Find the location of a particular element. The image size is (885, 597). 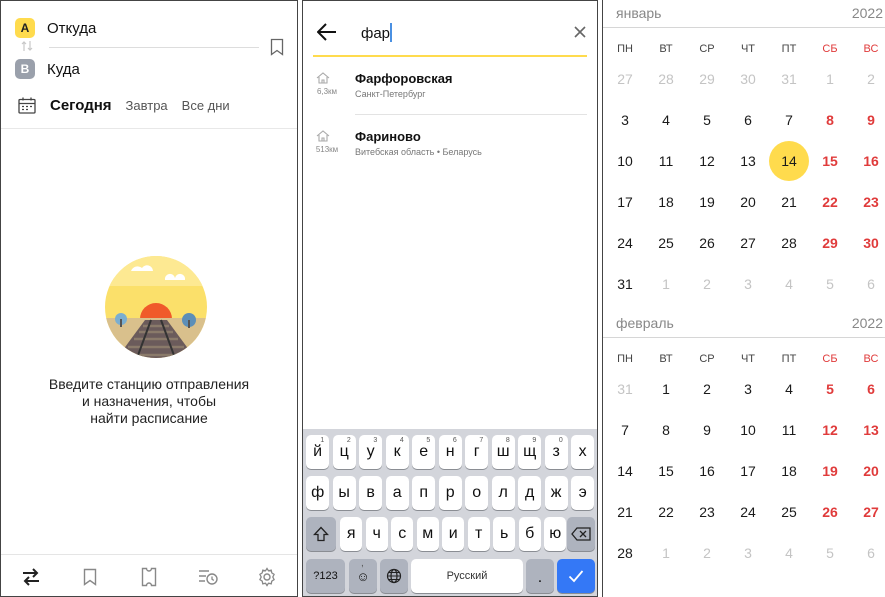

key-а: а is located at coordinates (397, 493).